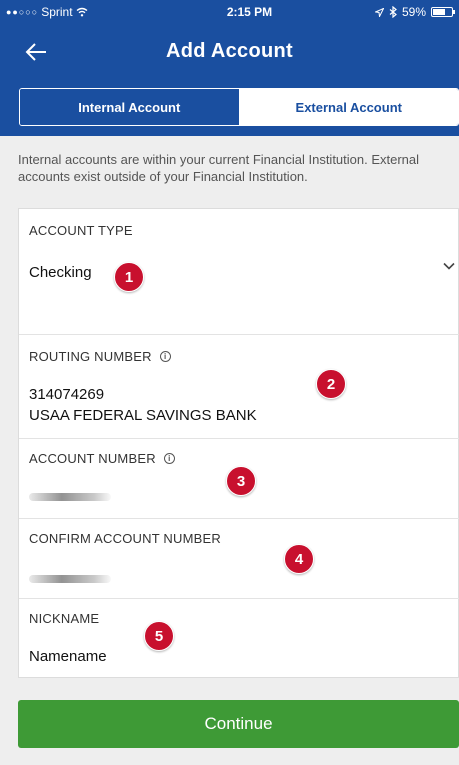  Describe the element at coordinates (299, 559) in the screenshot. I see `annotation-badge-4: 4` at that location.